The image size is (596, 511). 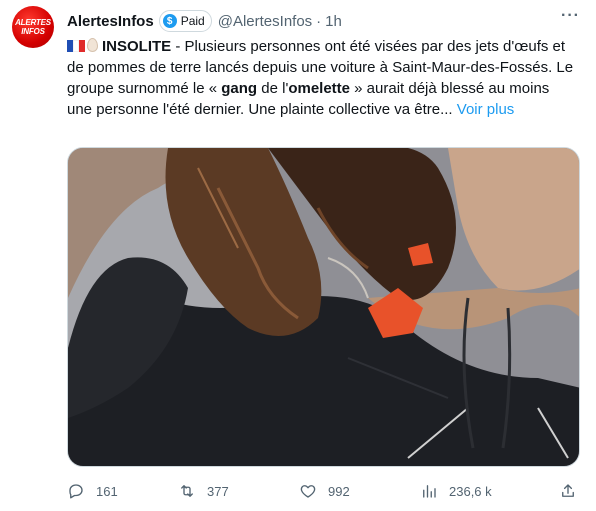 What do you see at coordinates (319, 88) in the screenshot?
I see `tweet-bold-omelette: omelette` at bounding box center [319, 88].